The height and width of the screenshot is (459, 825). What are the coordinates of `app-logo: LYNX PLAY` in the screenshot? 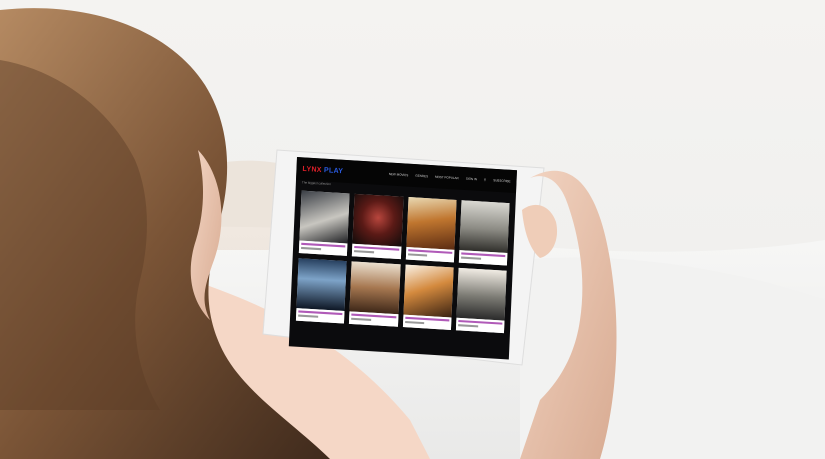 It's located at (322, 170).